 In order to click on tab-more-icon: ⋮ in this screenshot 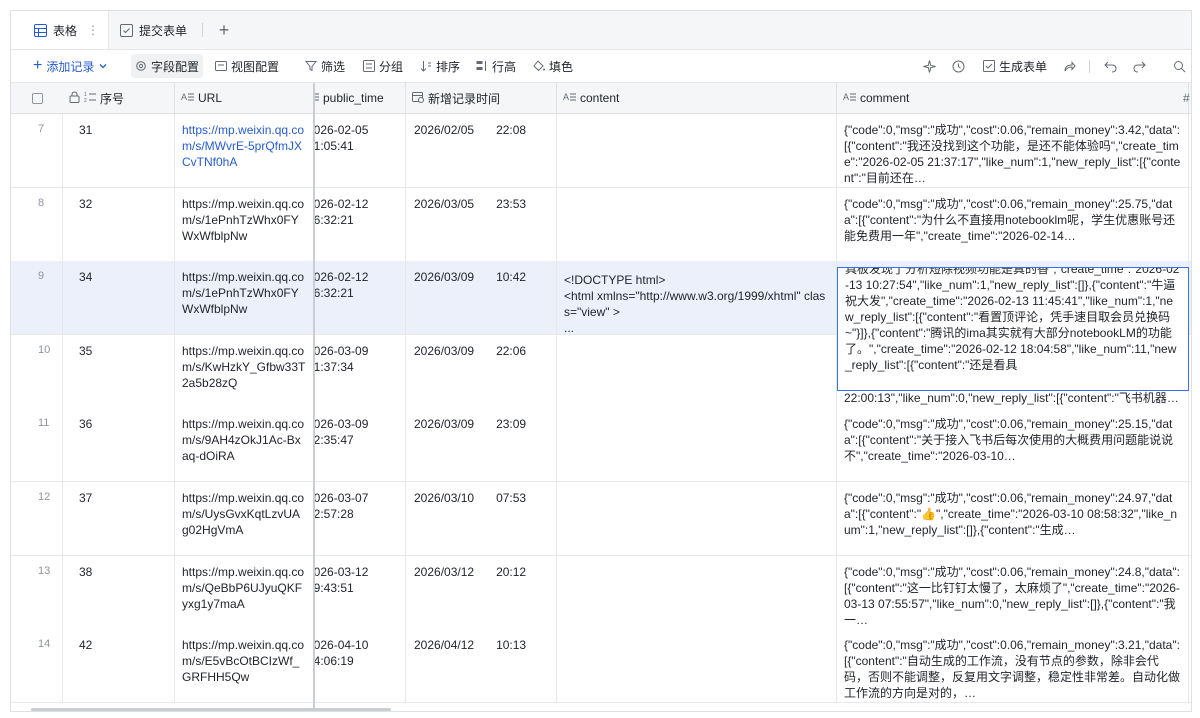, I will do `click(93, 30)`.